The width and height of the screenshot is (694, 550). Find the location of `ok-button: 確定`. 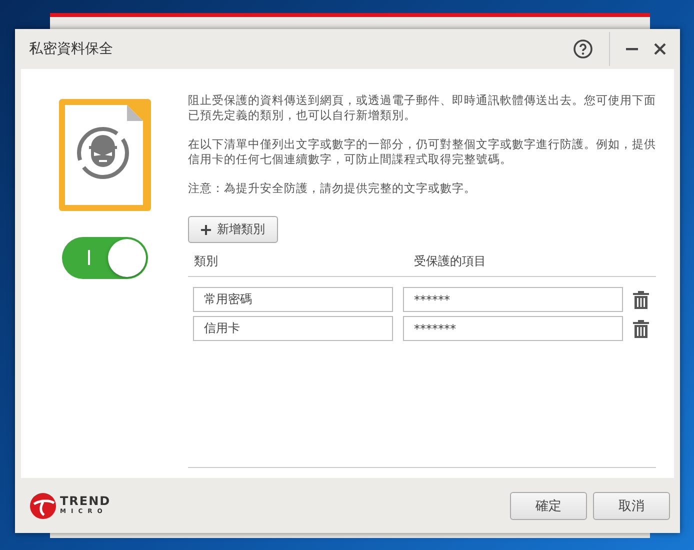

ok-button: 確定 is located at coordinates (548, 506).